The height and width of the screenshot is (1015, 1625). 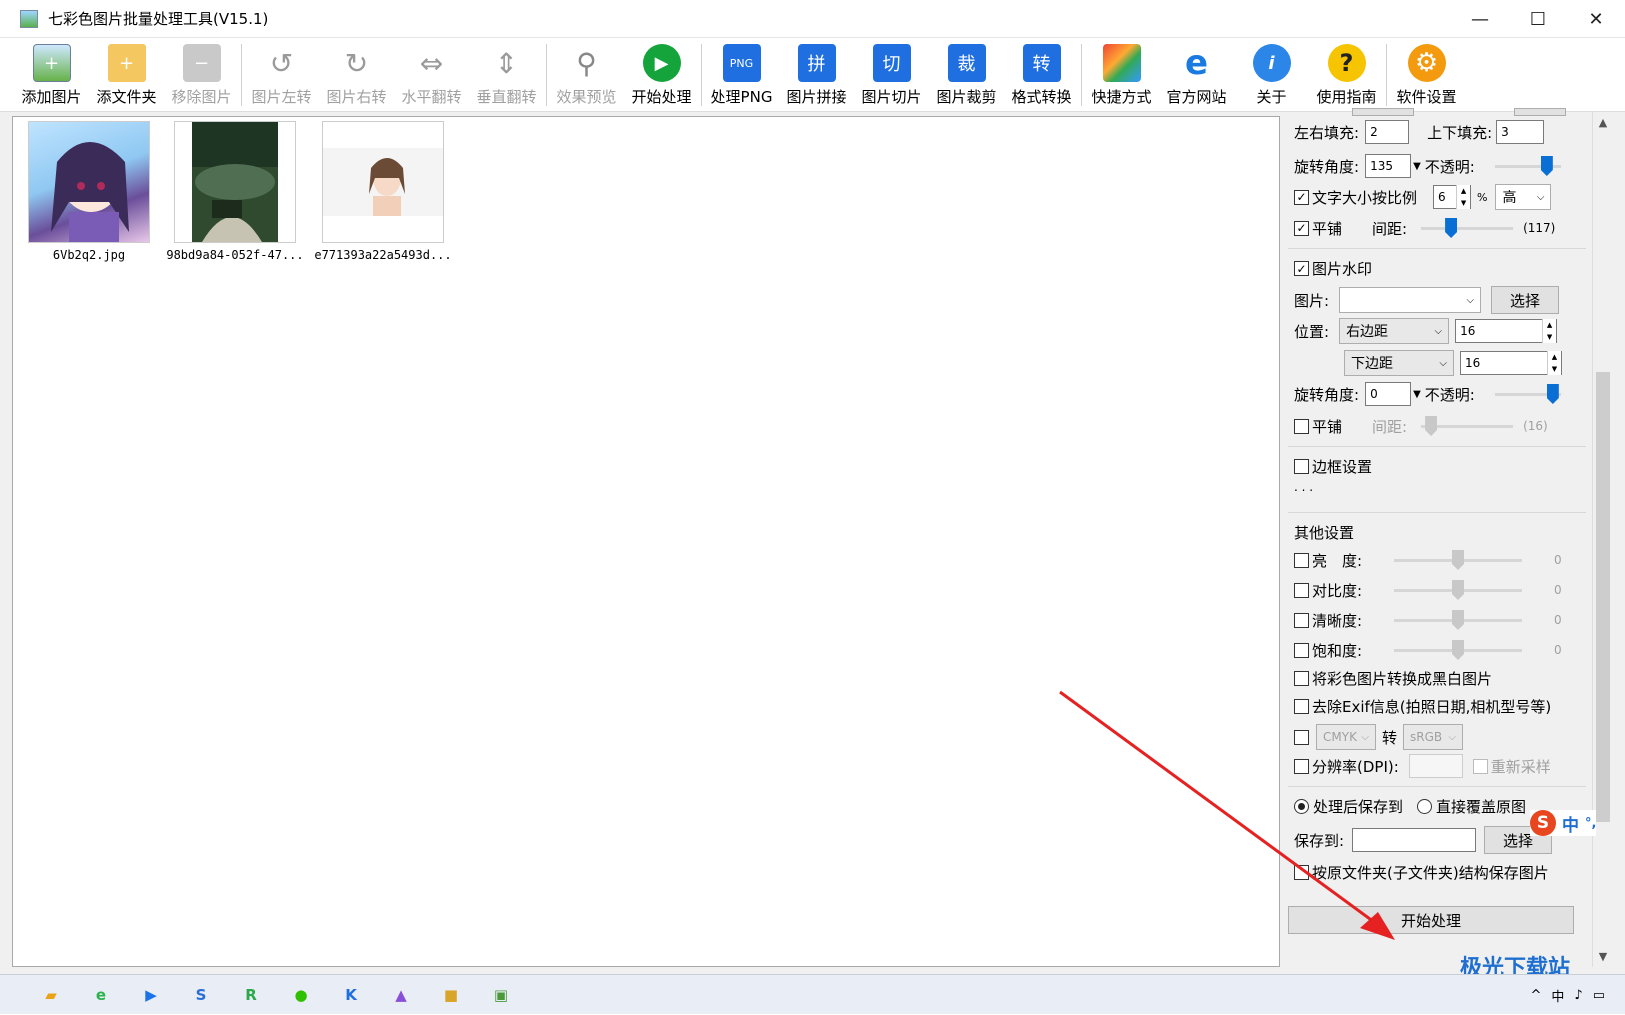 I want to click on toolbar-button-1: + 添文件夹, so click(x=126, y=75).